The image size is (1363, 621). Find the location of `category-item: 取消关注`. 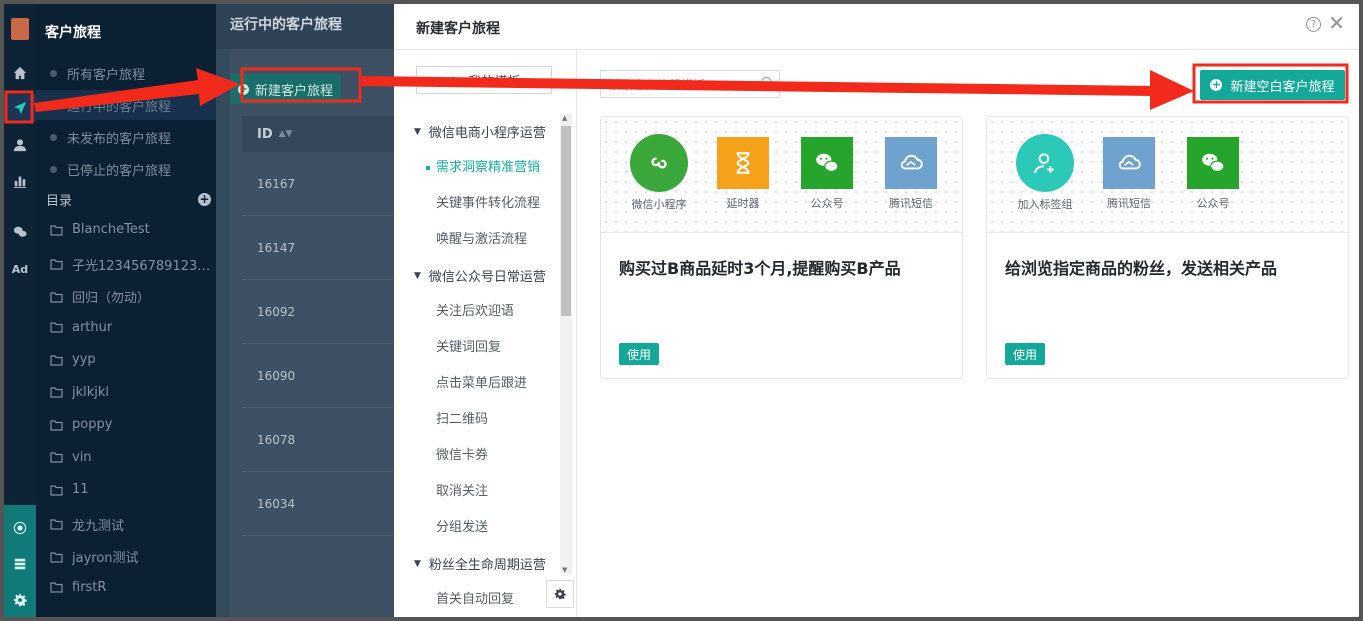

category-item: 取消关注 is located at coordinates (462, 489).